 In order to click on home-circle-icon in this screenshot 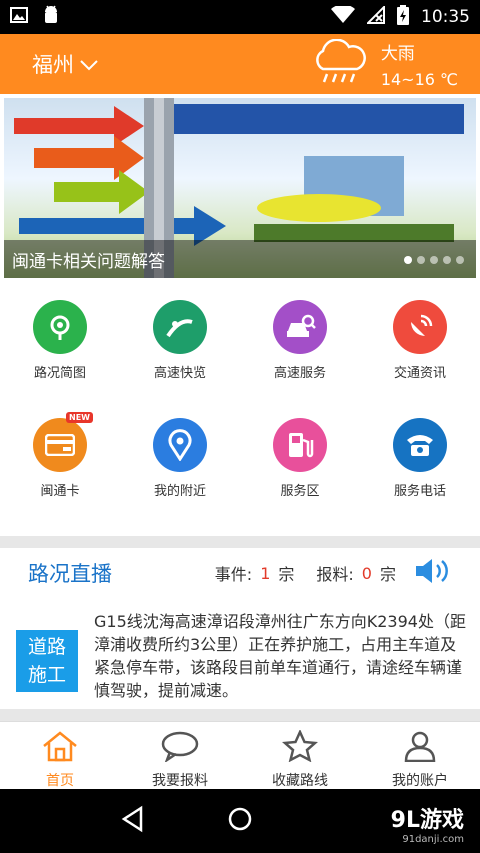, I will do `click(240, 821)`.